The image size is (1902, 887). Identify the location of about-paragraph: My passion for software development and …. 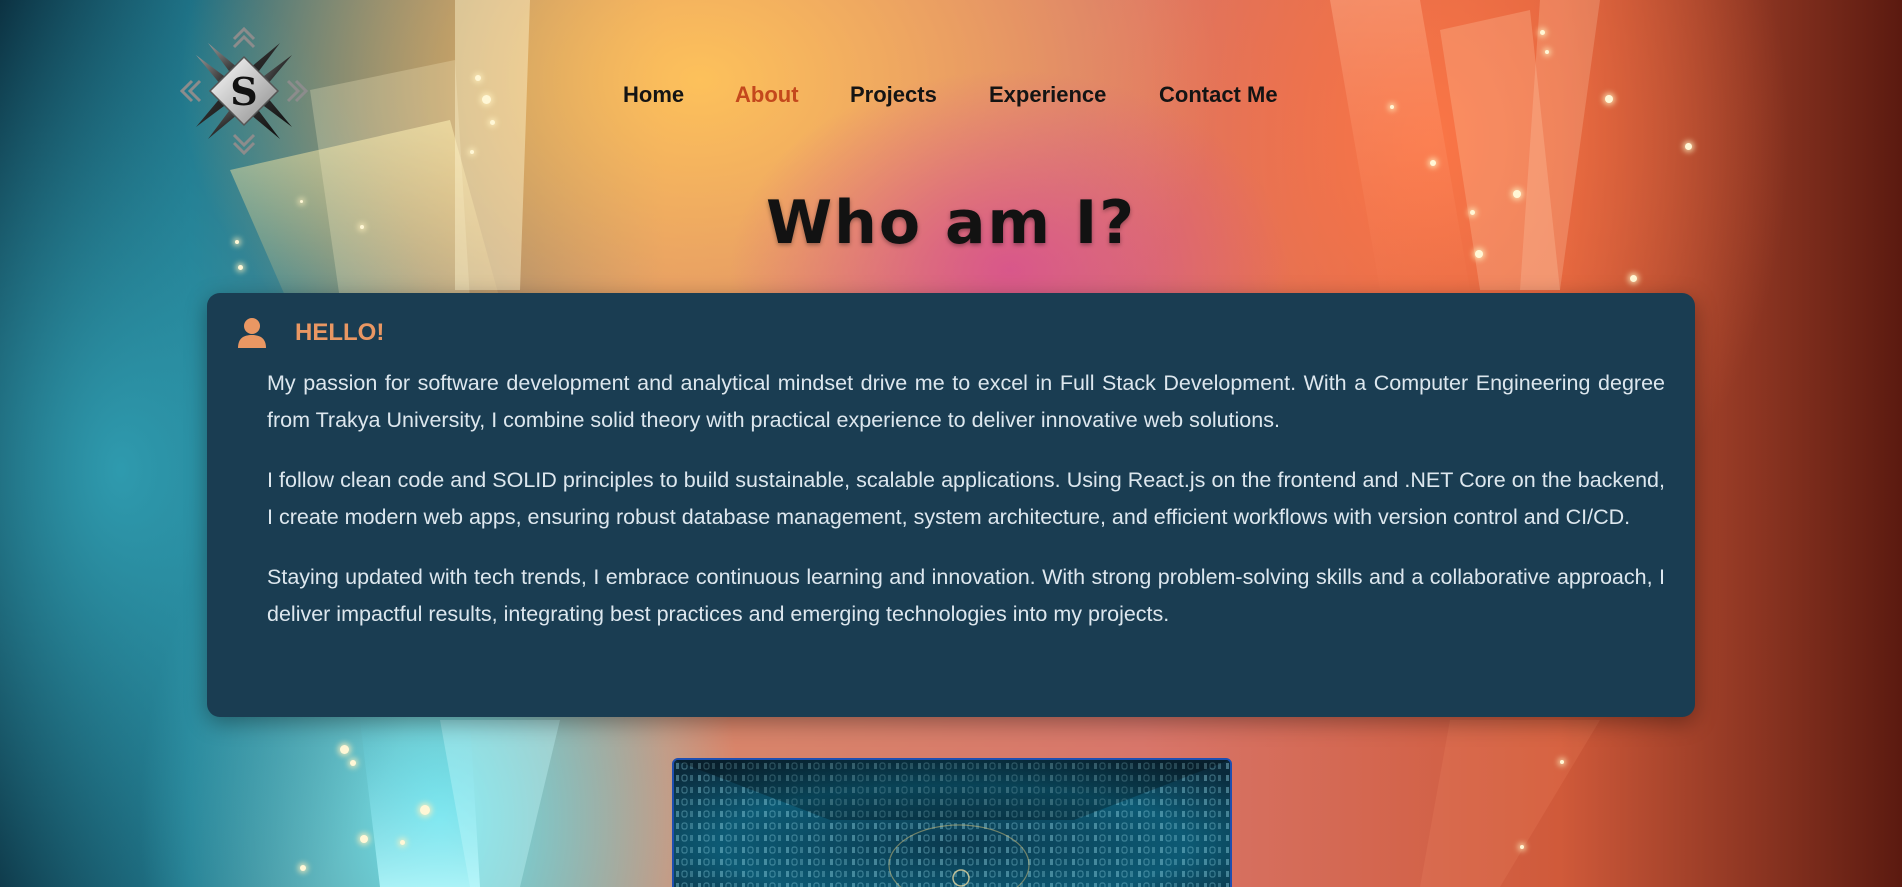
(966, 401).